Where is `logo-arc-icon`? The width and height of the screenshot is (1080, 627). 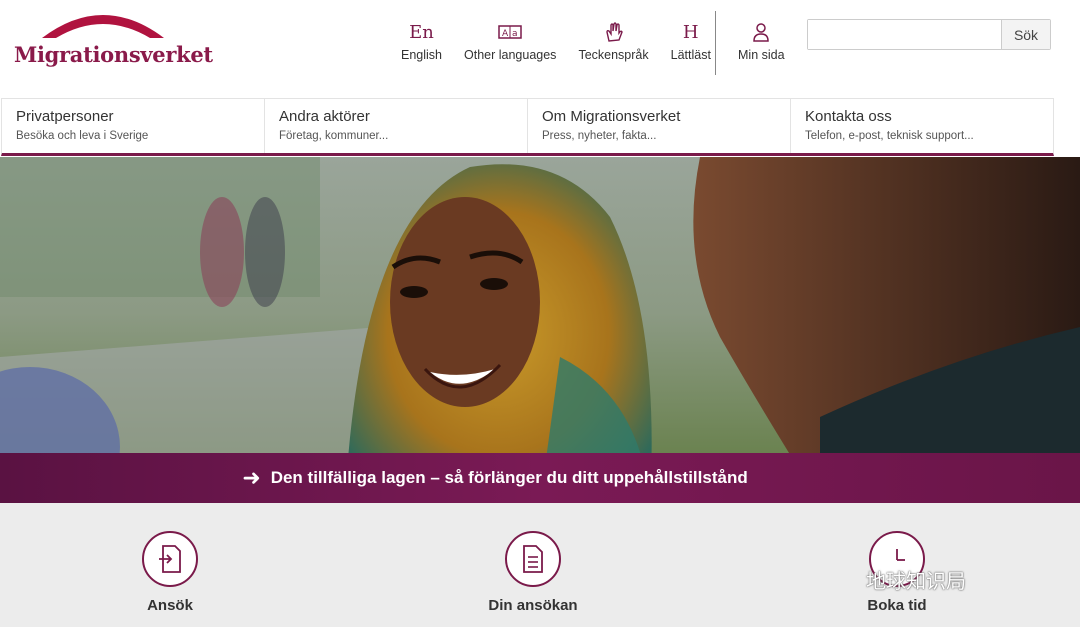 logo-arc-icon is located at coordinates (103, 26).